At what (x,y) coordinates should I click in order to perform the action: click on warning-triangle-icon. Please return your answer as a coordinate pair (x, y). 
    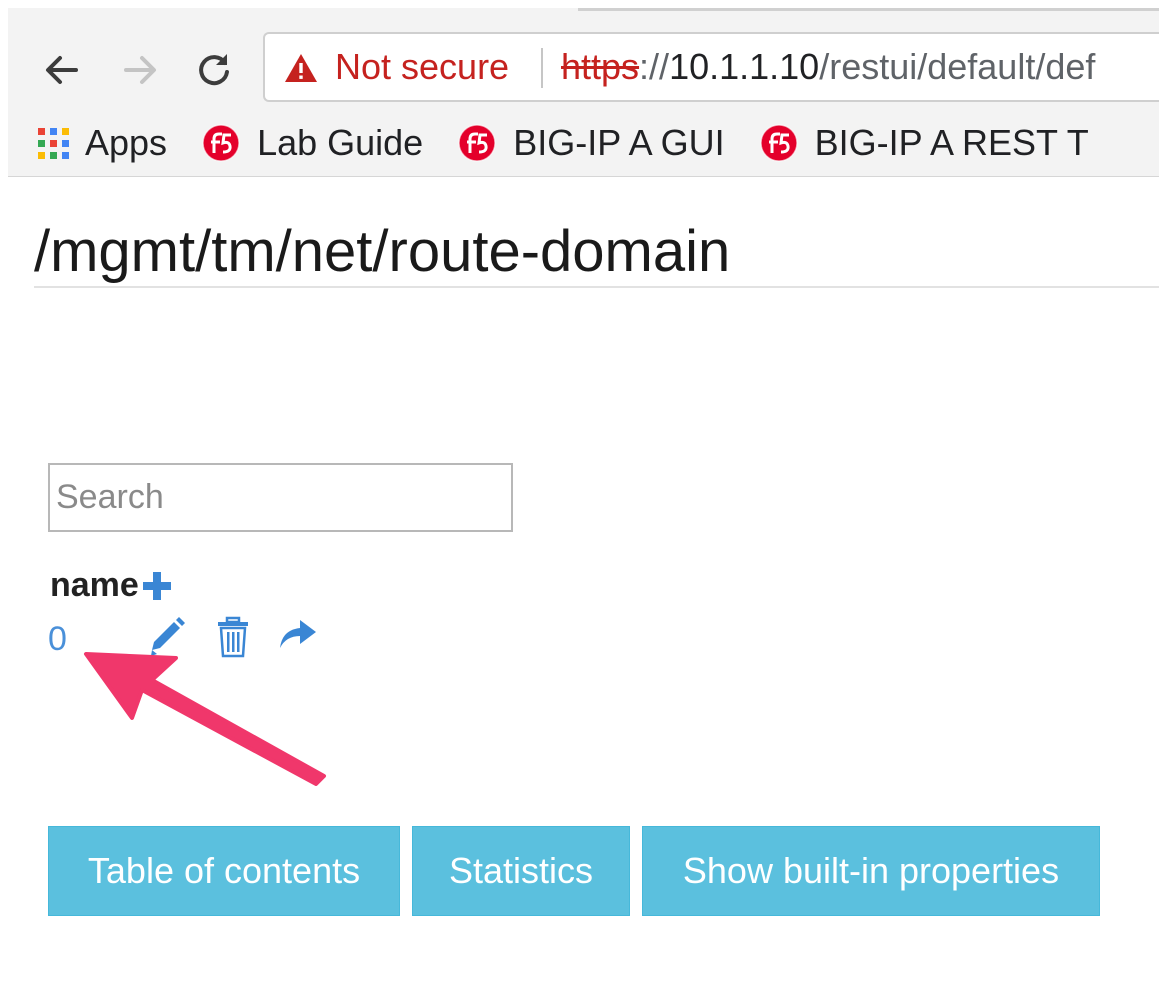
    Looking at the image, I should click on (301, 68).